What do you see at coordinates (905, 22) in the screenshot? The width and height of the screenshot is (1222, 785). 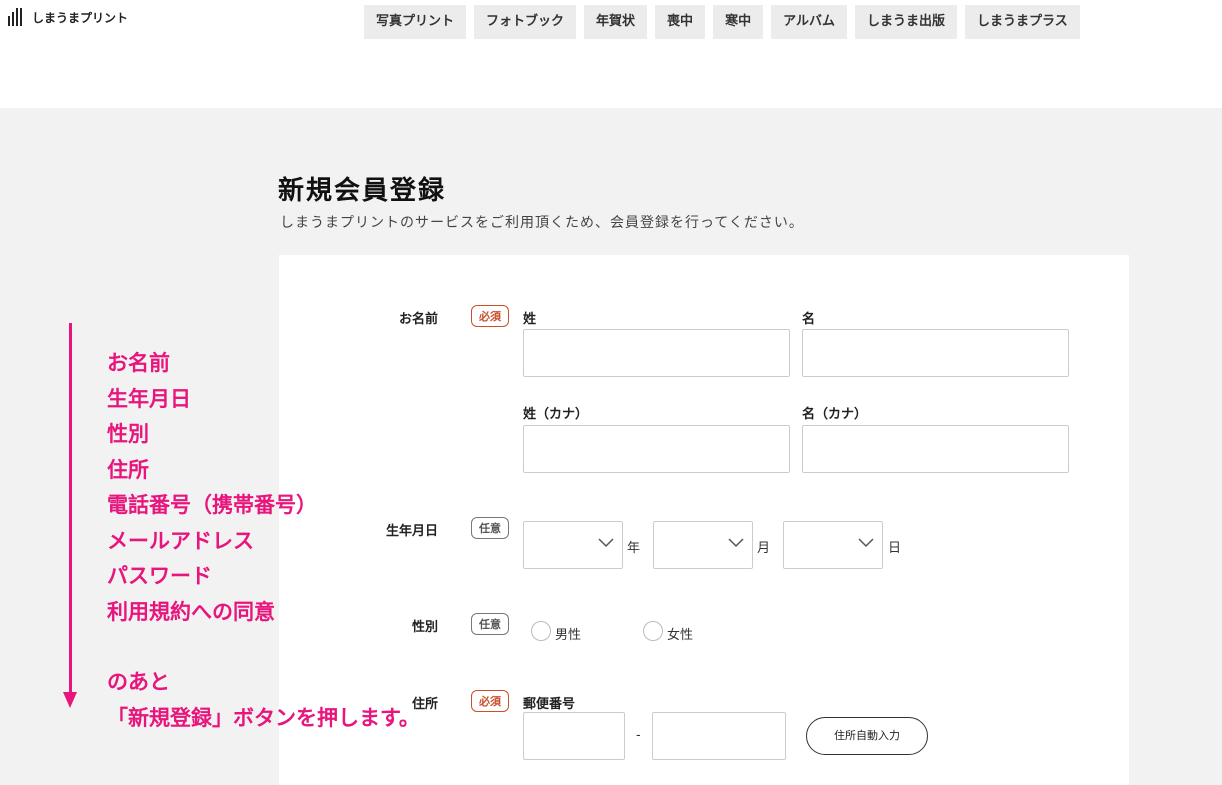 I see `nav-publishing: しまうま出版` at bounding box center [905, 22].